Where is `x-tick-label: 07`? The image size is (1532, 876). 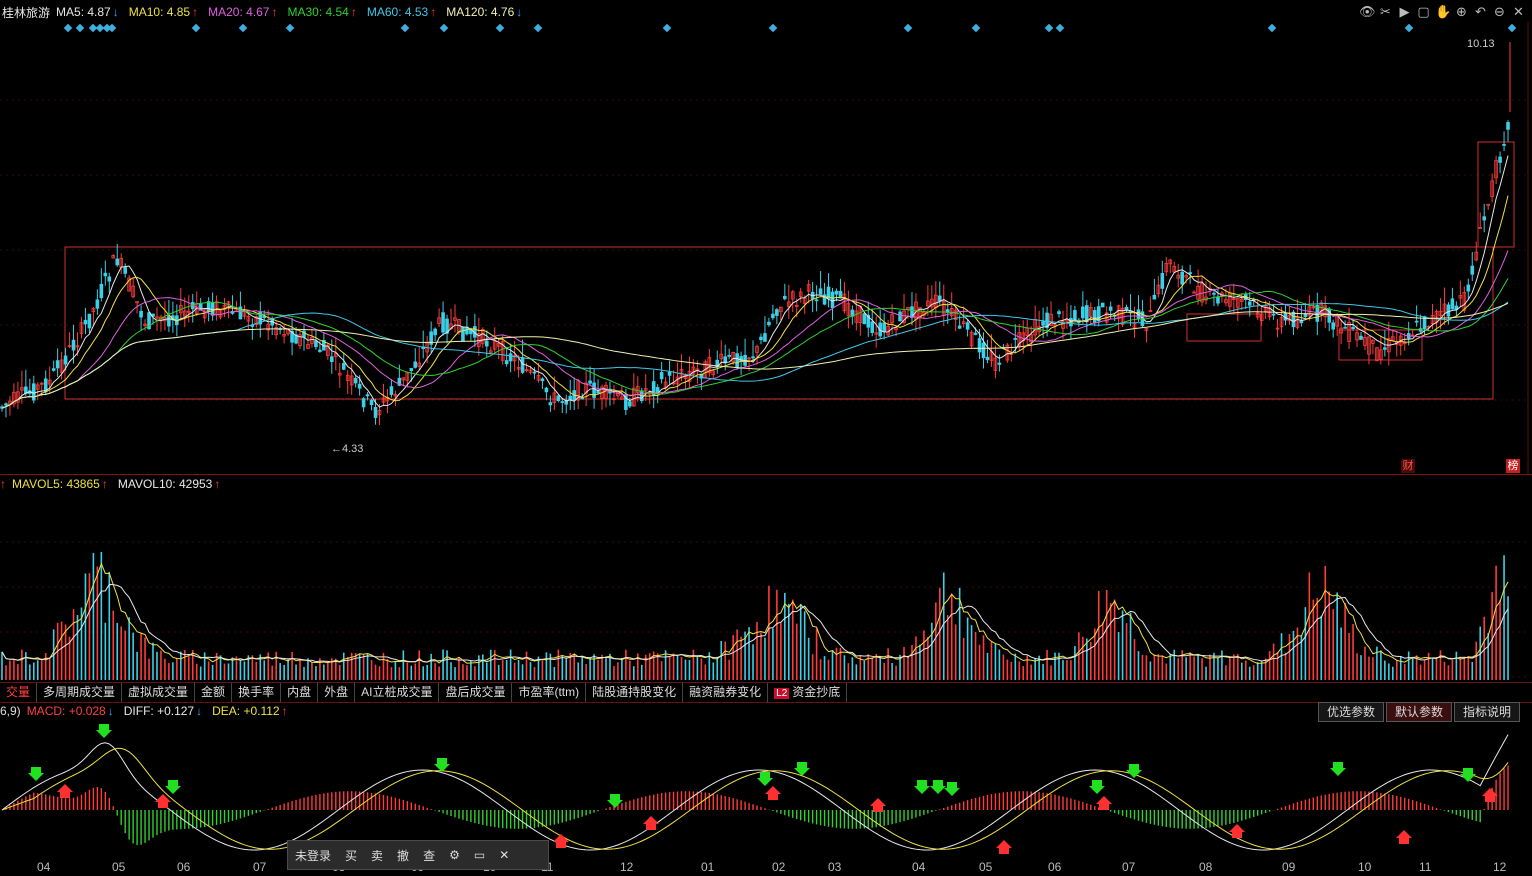
x-tick-label: 07 is located at coordinates (1129, 867).